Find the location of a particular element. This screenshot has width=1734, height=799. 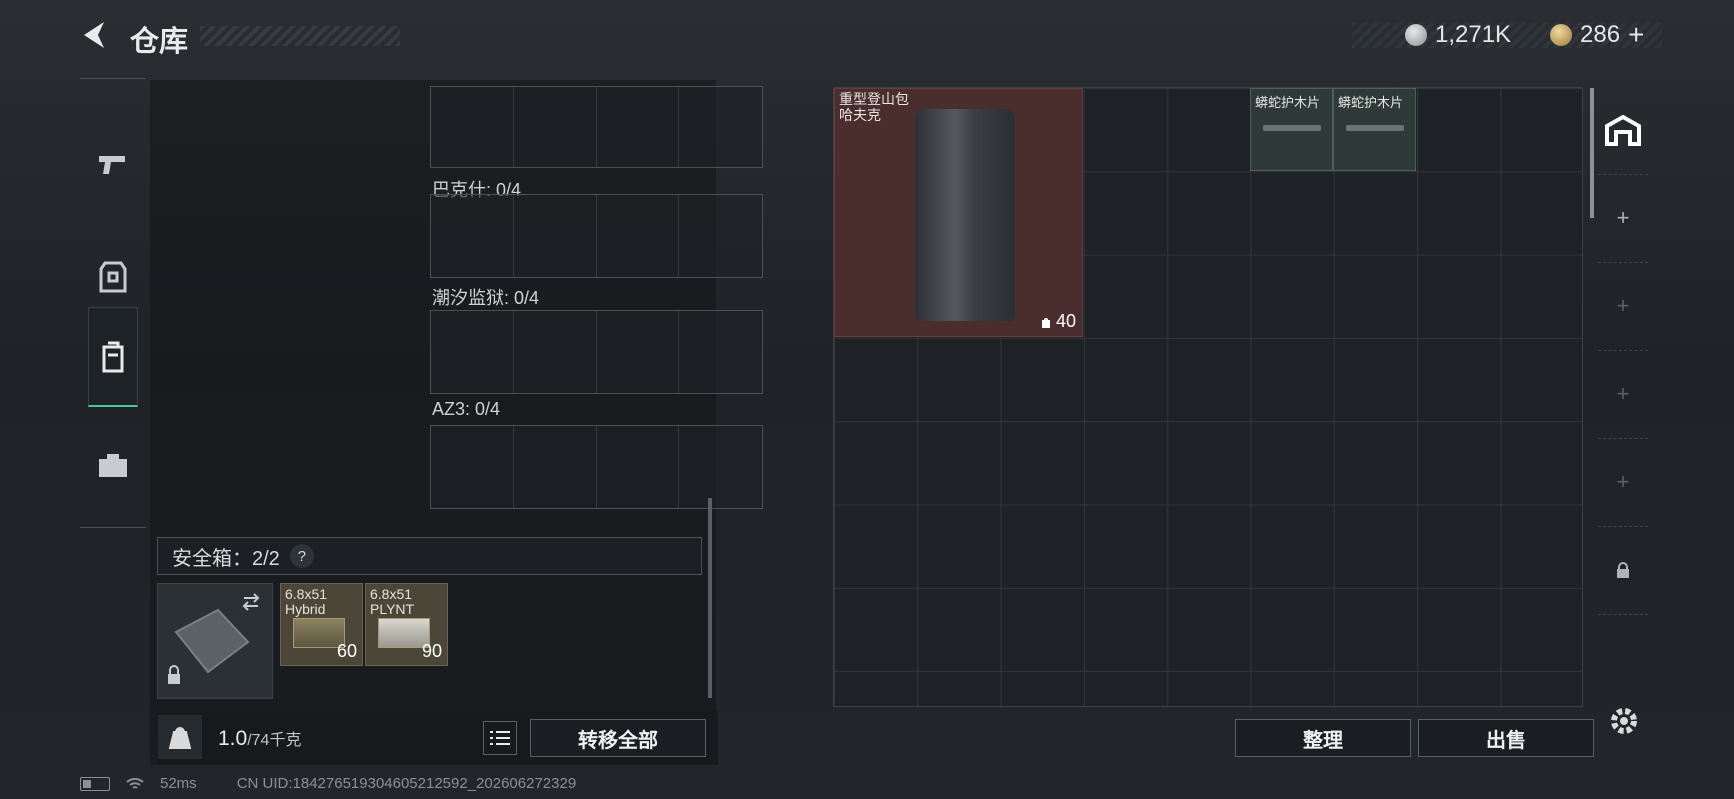

safe-box-header: 安全箱：2/2 ? is located at coordinates (429, 556).